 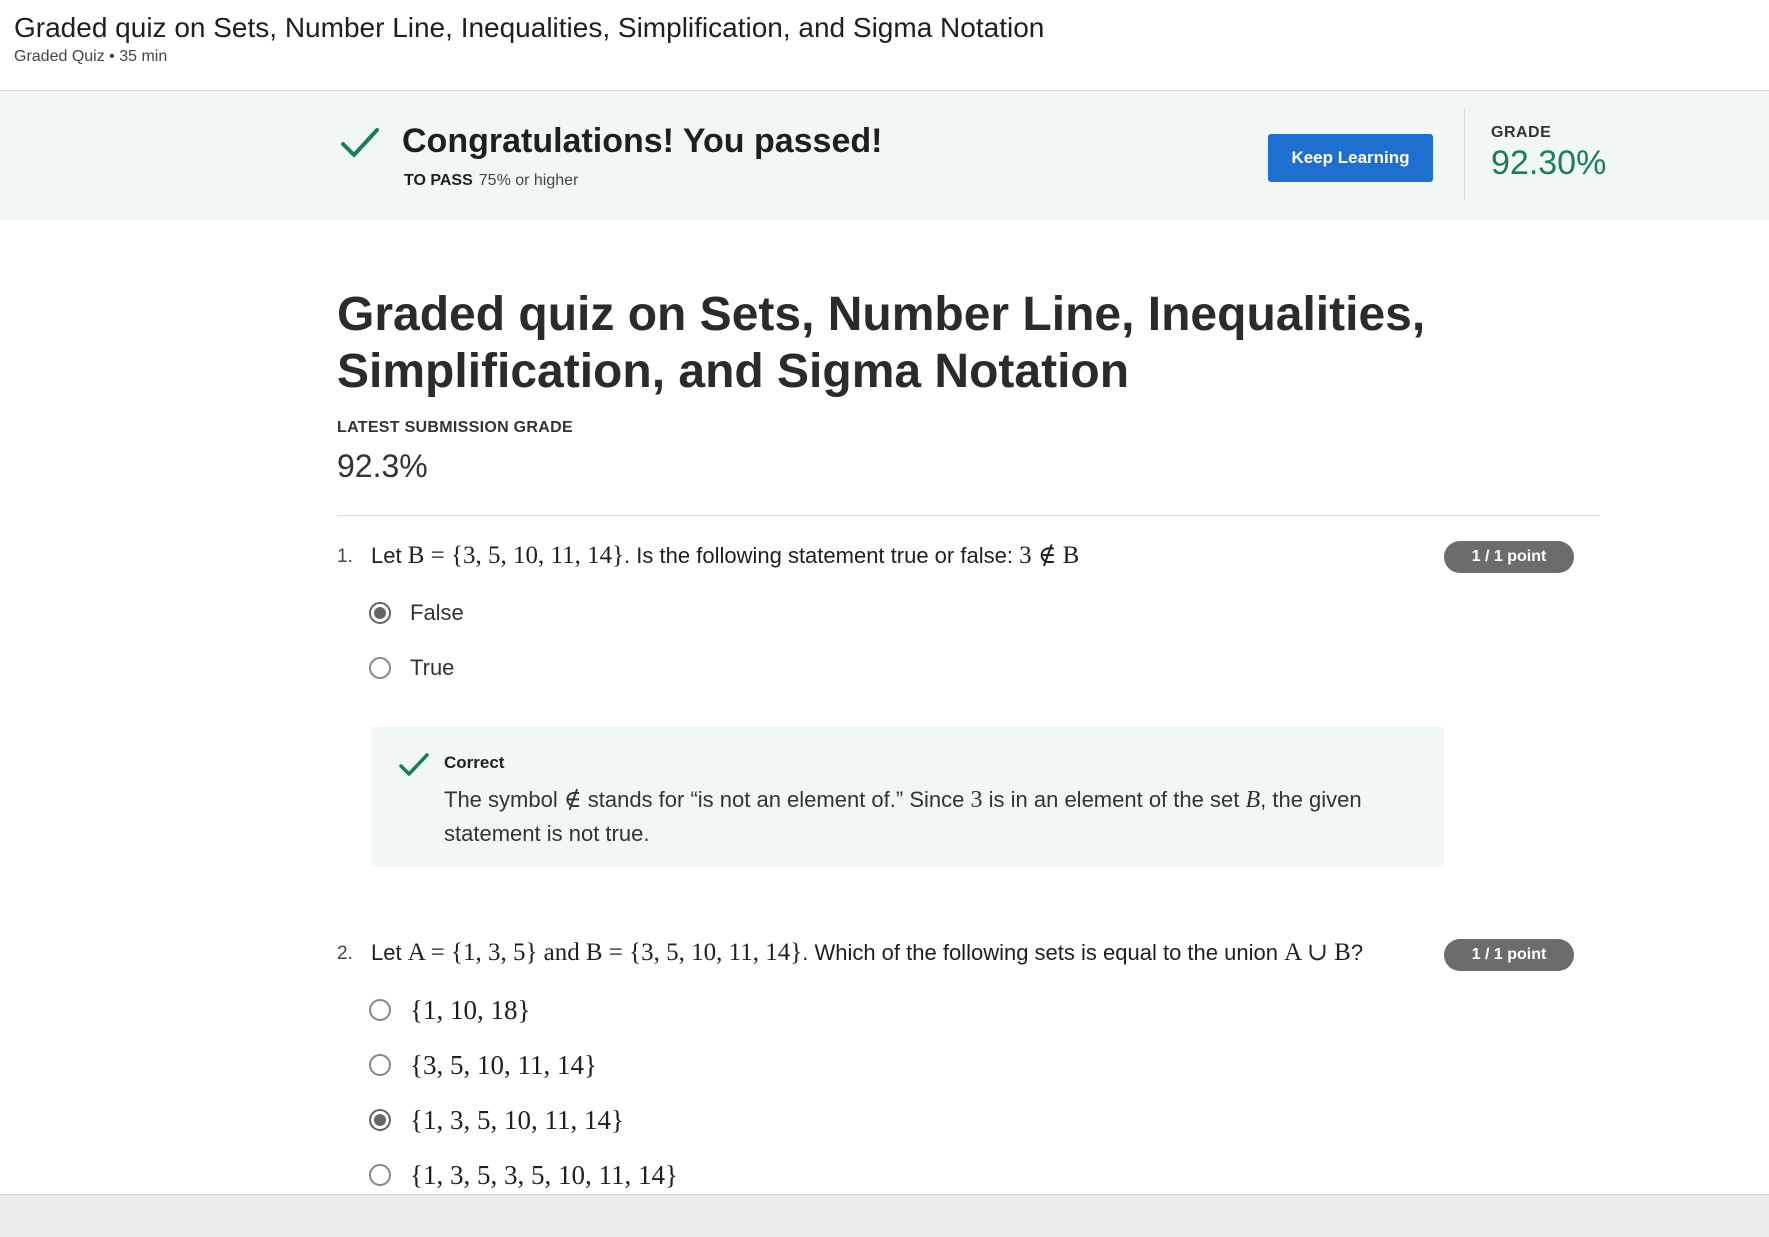 What do you see at coordinates (437, 612) in the screenshot?
I see `option-label: False` at bounding box center [437, 612].